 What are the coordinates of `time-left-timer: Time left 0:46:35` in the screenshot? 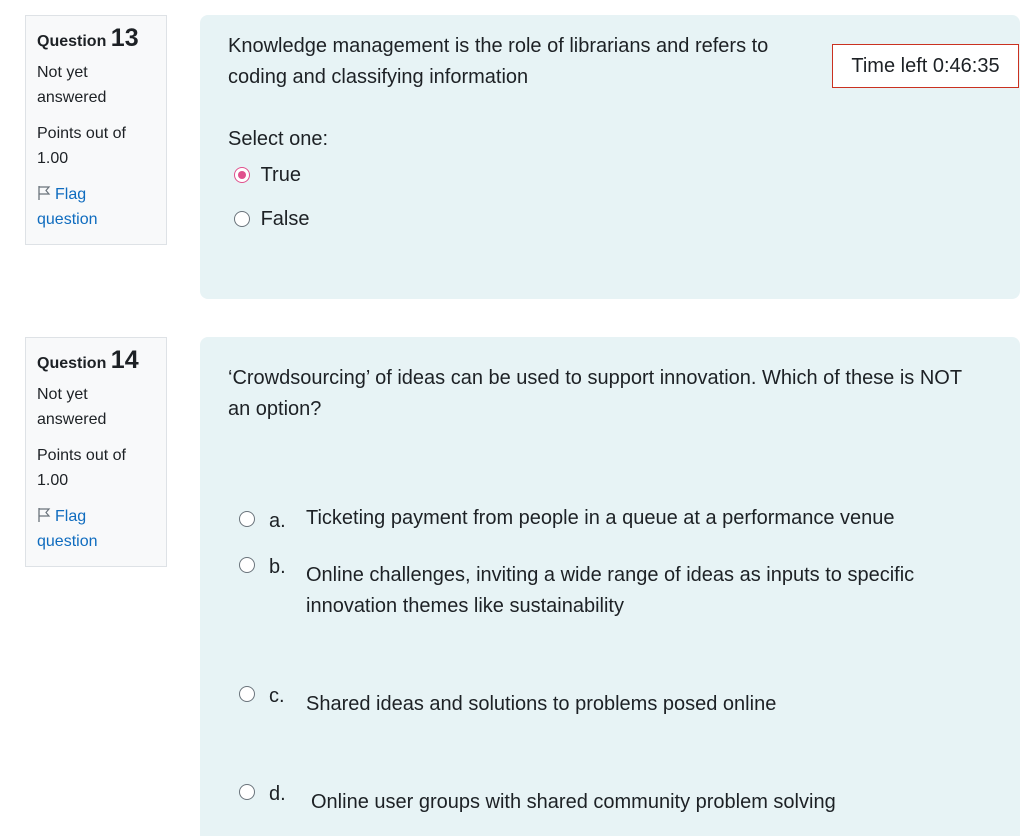 It's located at (925, 66).